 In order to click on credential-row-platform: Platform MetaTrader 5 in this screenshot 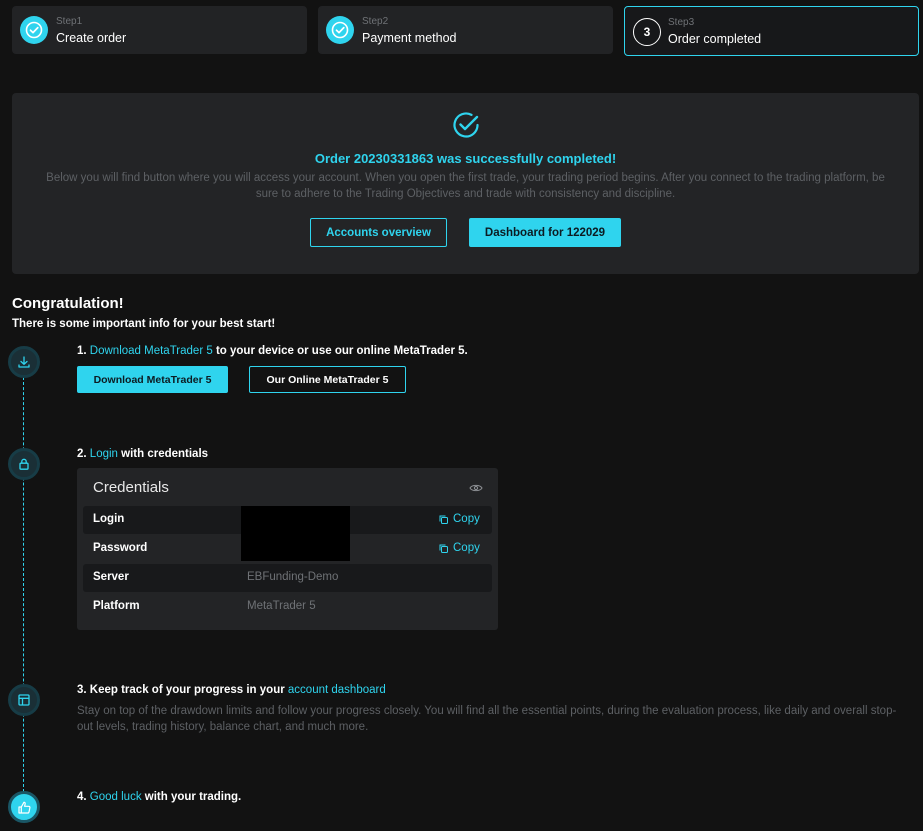, I will do `click(287, 607)`.